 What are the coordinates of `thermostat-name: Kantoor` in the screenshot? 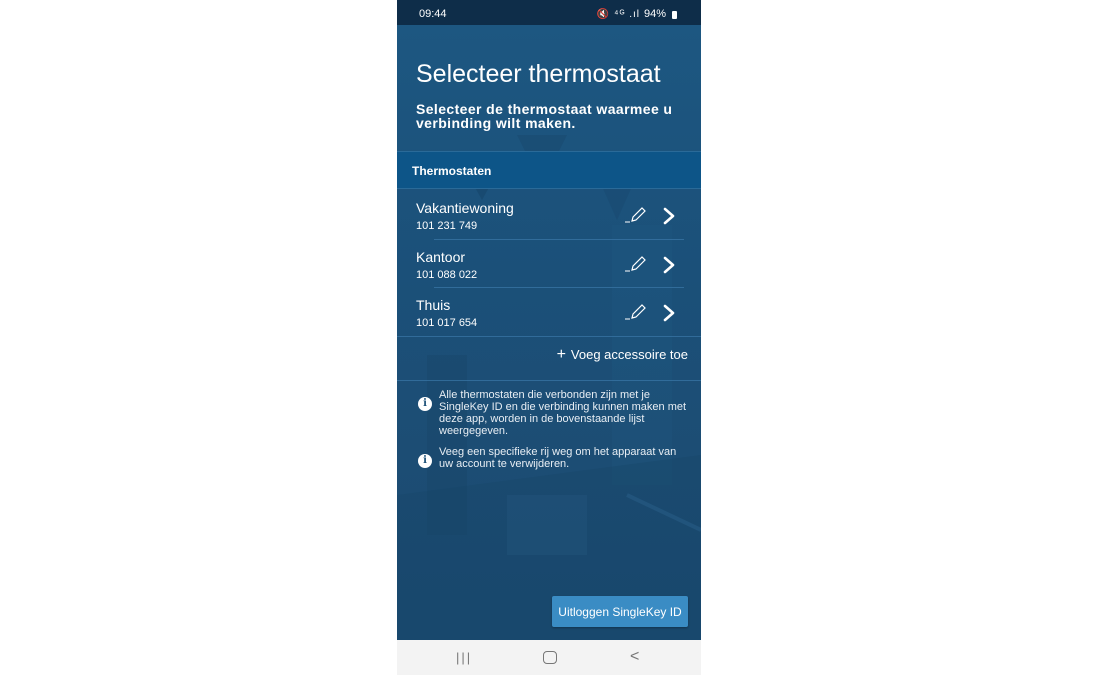 It's located at (441, 257).